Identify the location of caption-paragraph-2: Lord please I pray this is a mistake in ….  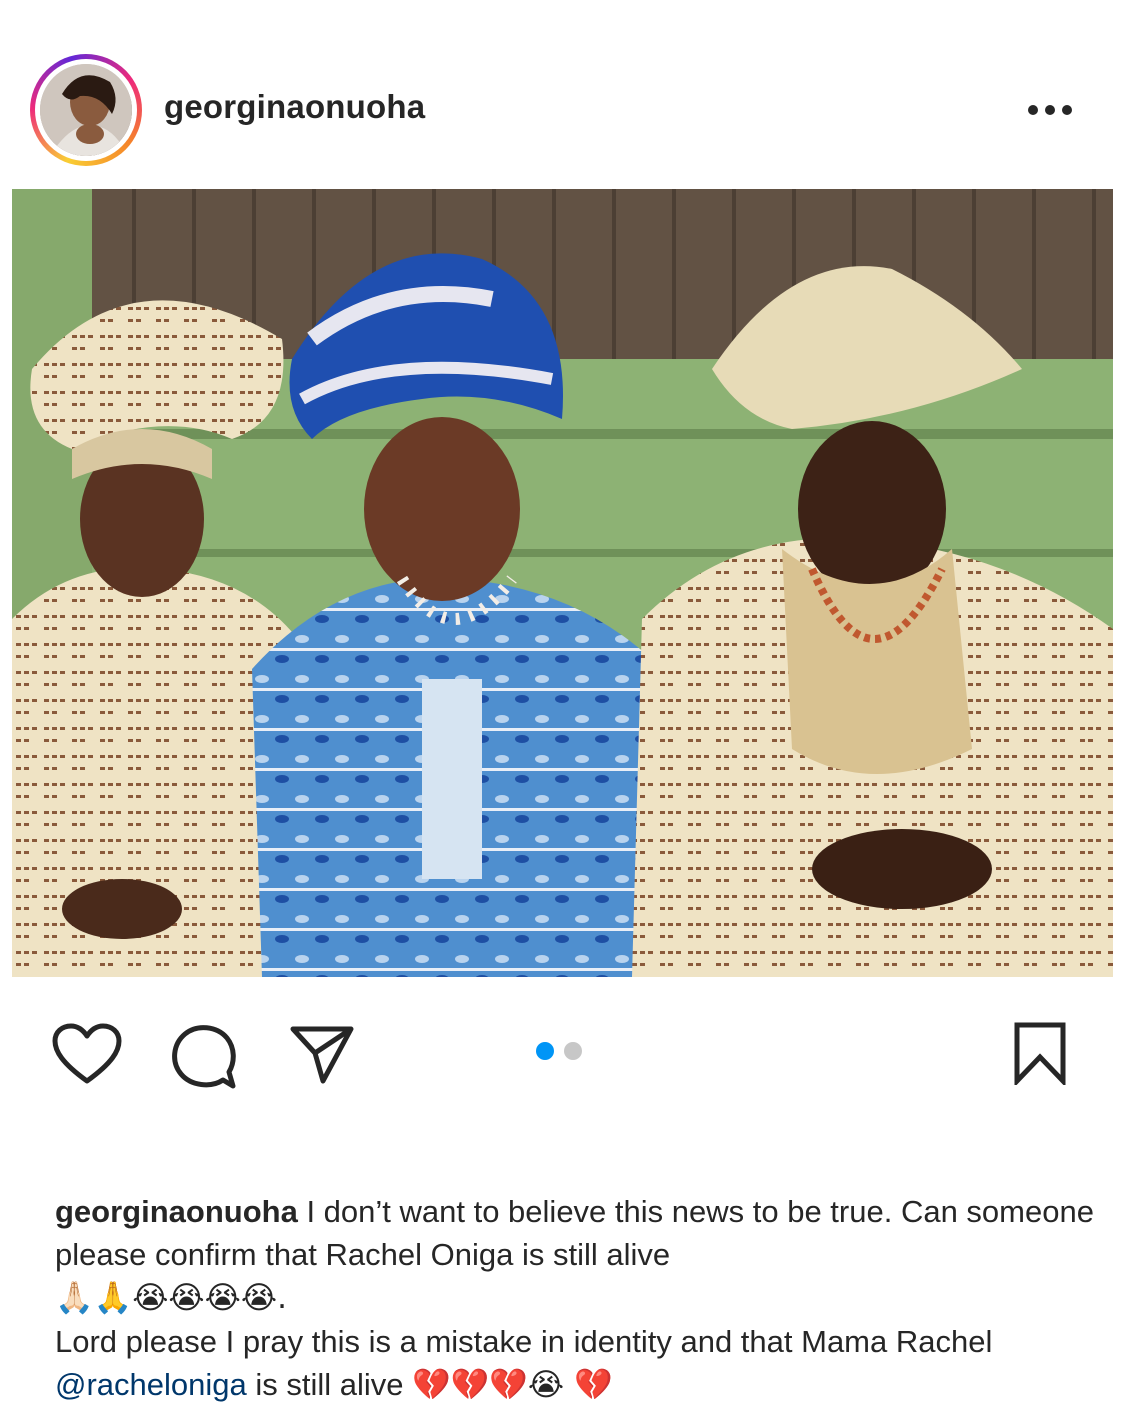
(575, 1363).